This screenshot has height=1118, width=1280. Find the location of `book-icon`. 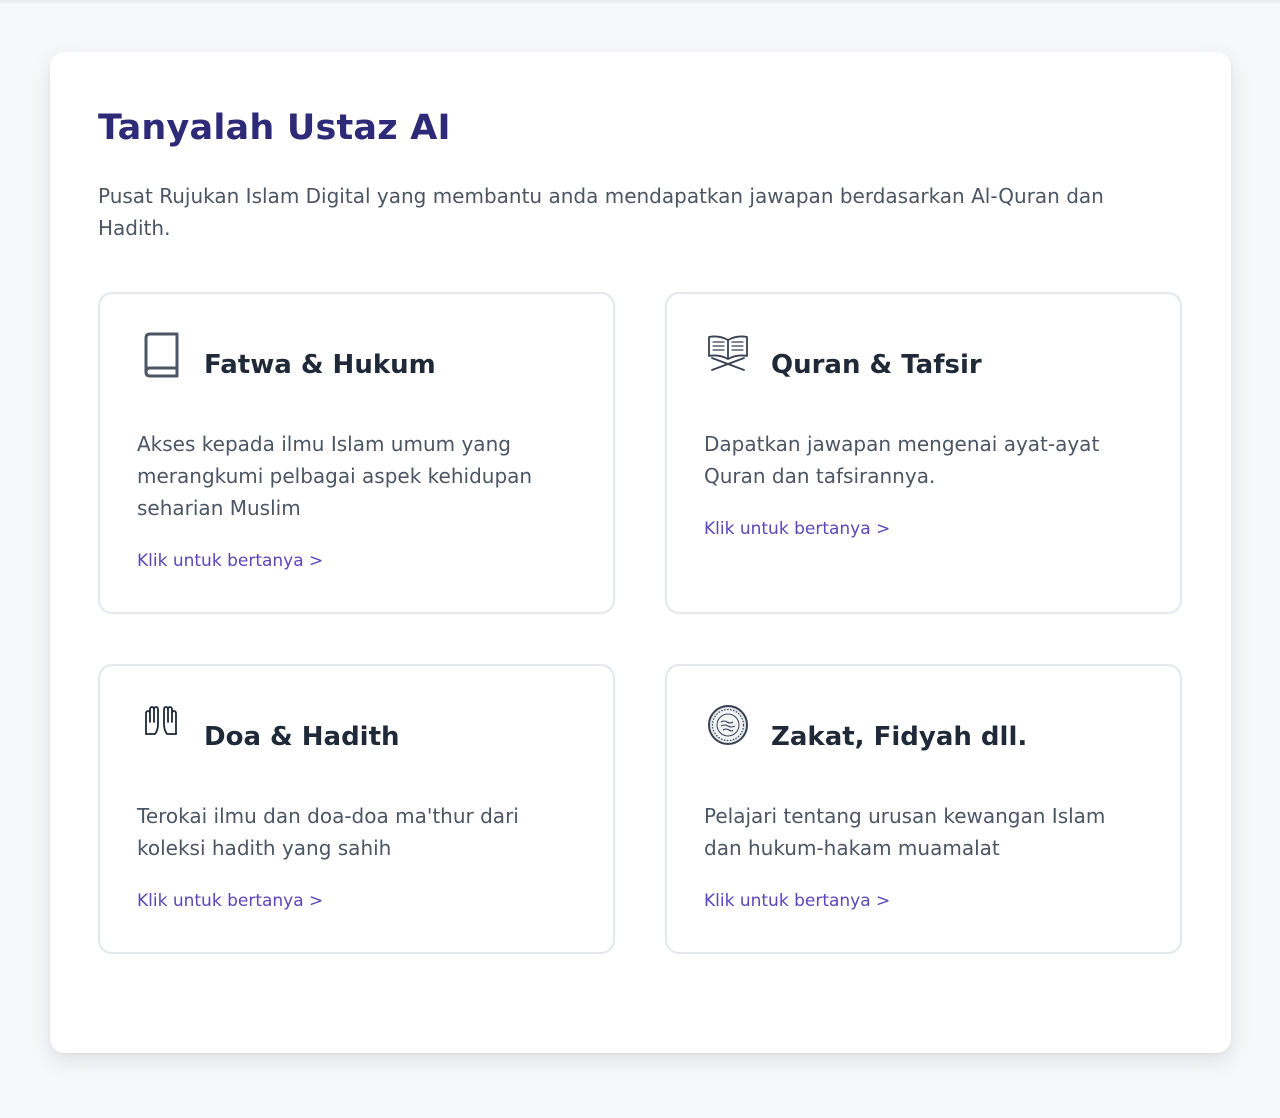

book-icon is located at coordinates (161, 355).